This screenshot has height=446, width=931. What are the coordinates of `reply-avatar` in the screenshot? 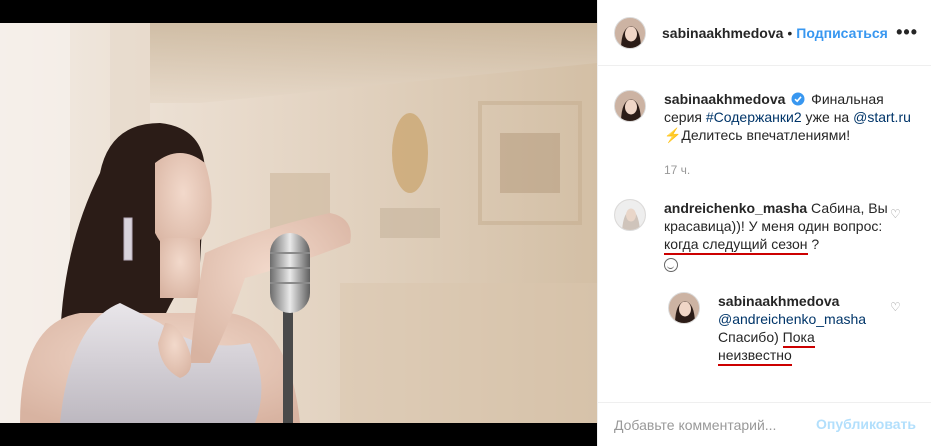 It's located at (684, 308).